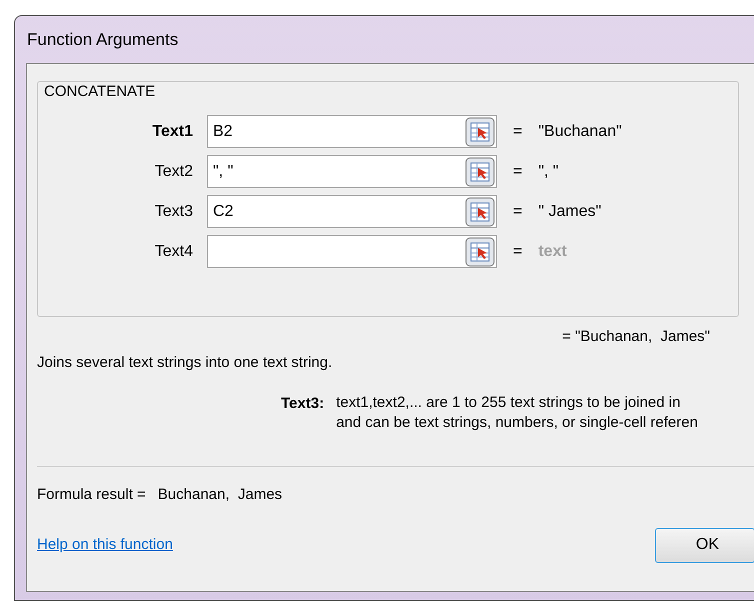  I want to click on ok-button: OK, so click(704, 545).